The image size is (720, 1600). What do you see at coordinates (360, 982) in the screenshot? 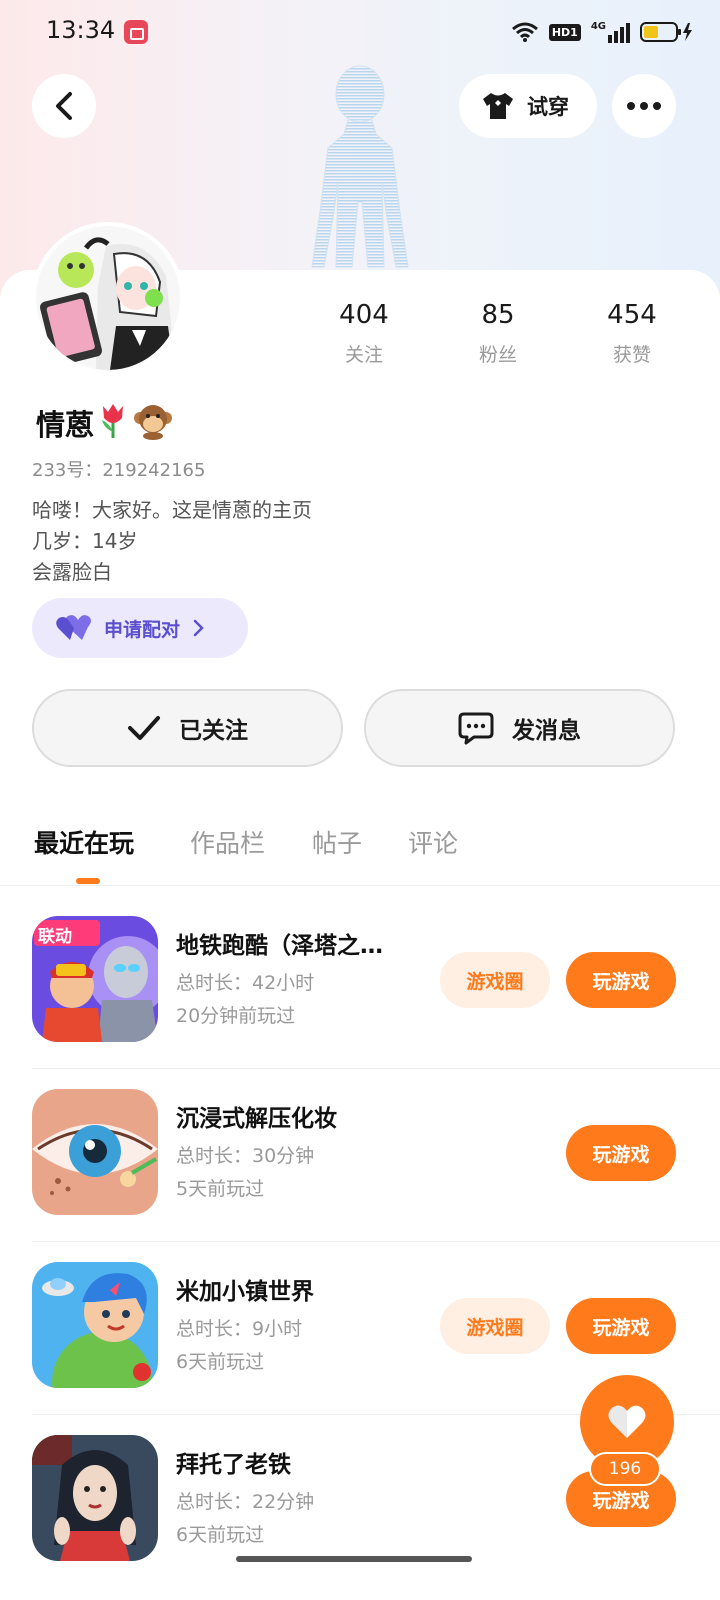
I see `game-row: 联动 地铁跑酷（泽塔之… 总时长：42小时 20分钟前玩过 游戏圈 玩游戏` at bounding box center [360, 982].